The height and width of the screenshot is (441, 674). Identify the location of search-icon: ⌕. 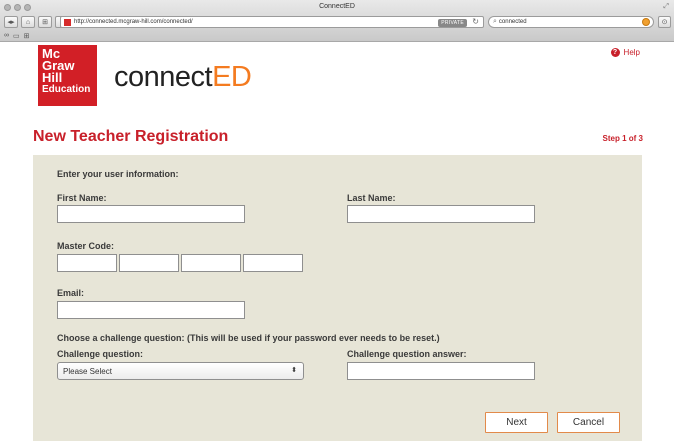
(495, 21).